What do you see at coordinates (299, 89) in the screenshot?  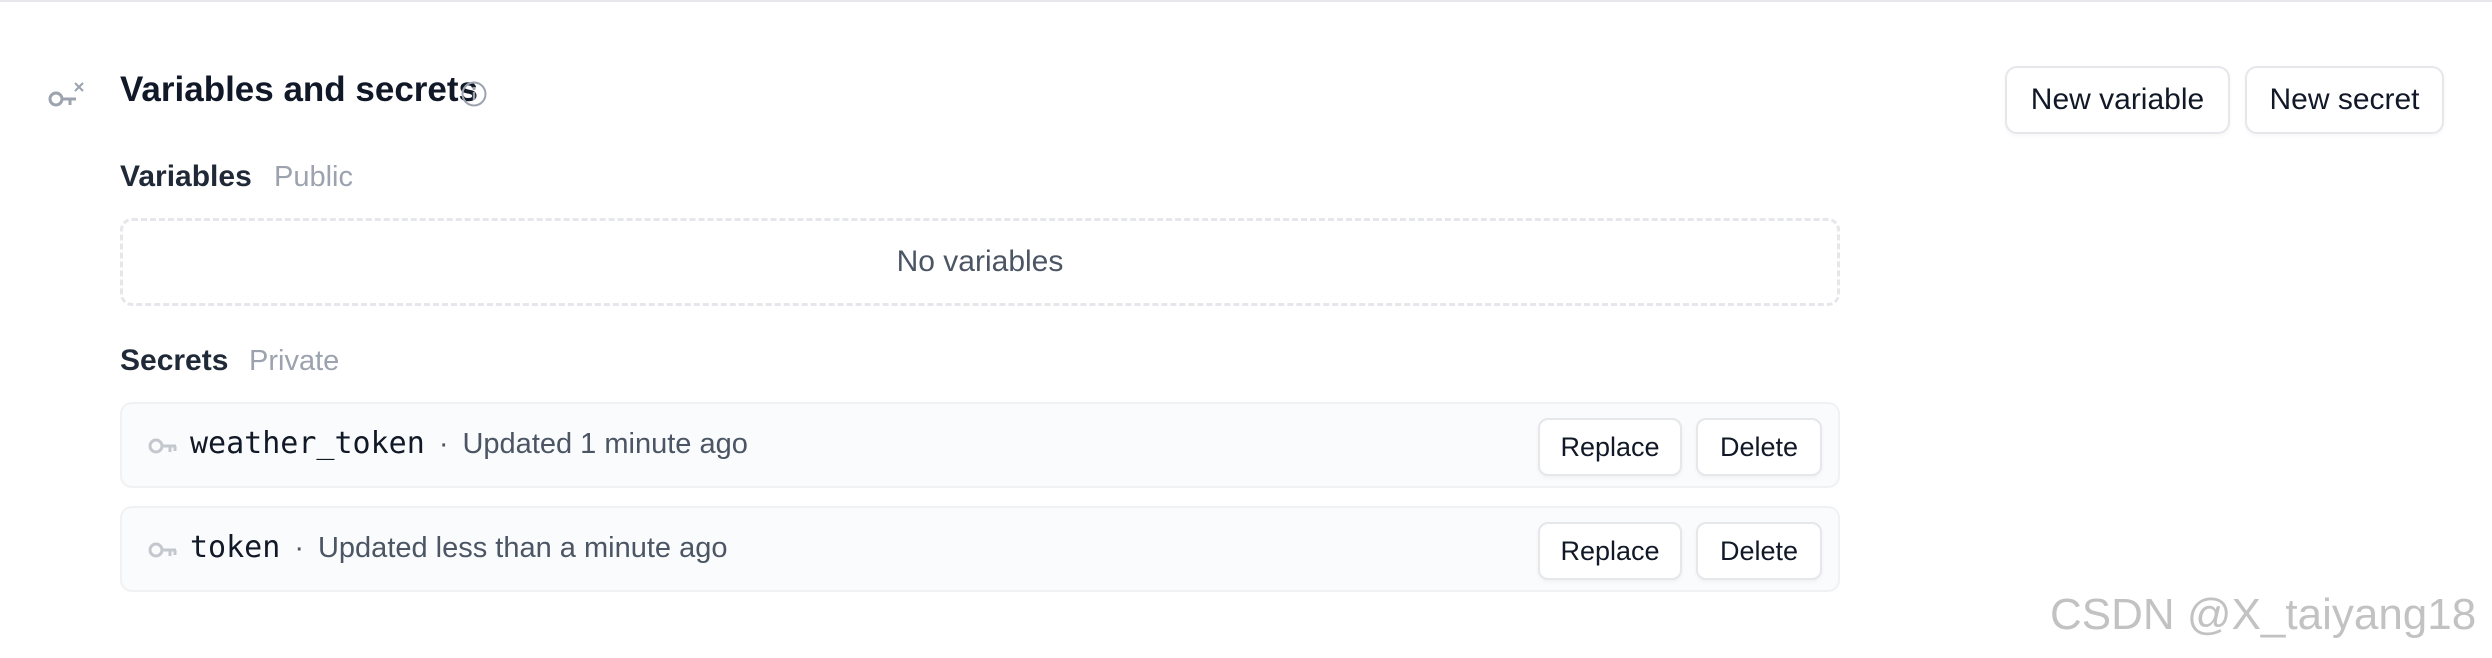 I see `section-title: Variables and secrets` at bounding box center [299, 89].